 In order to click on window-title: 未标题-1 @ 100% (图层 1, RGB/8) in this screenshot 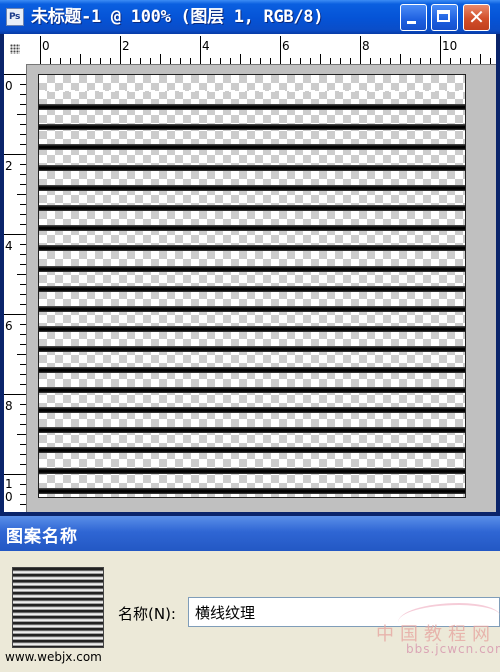, I will do `click(177, 17)`.